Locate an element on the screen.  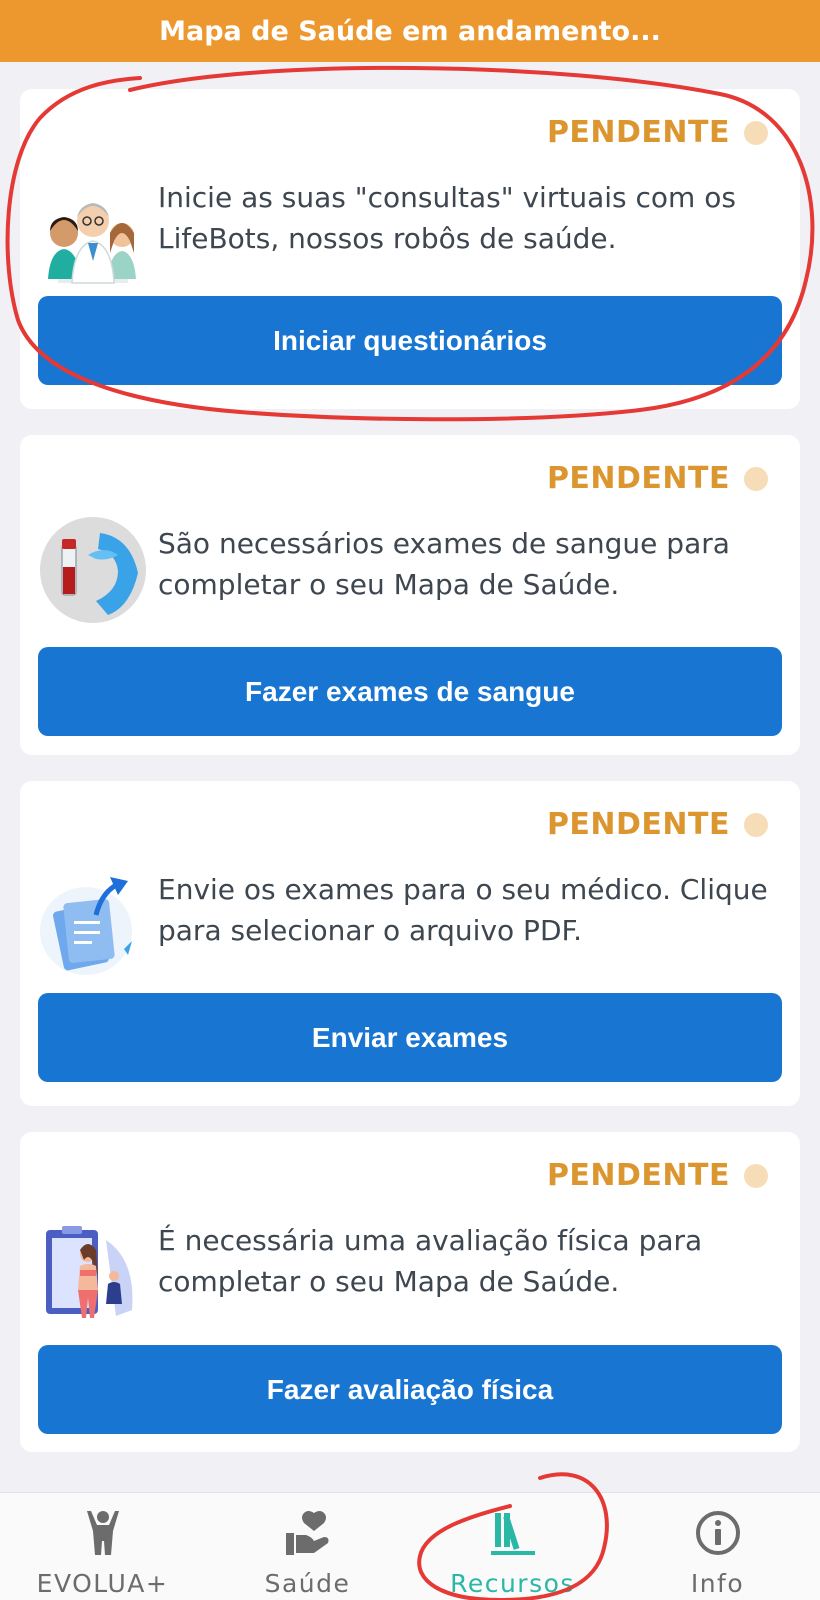
books-icon is located at coordinates (512, 1534).